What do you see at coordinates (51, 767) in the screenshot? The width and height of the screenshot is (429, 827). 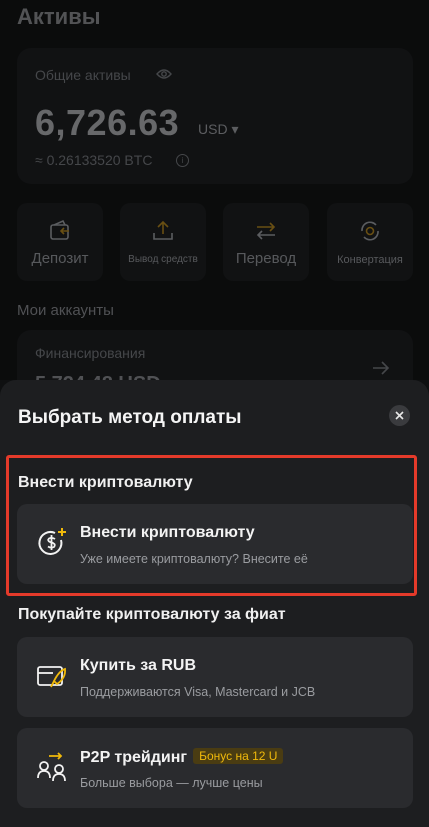 I see `p2p-exchange-icon` at bounding box center [51, 767].